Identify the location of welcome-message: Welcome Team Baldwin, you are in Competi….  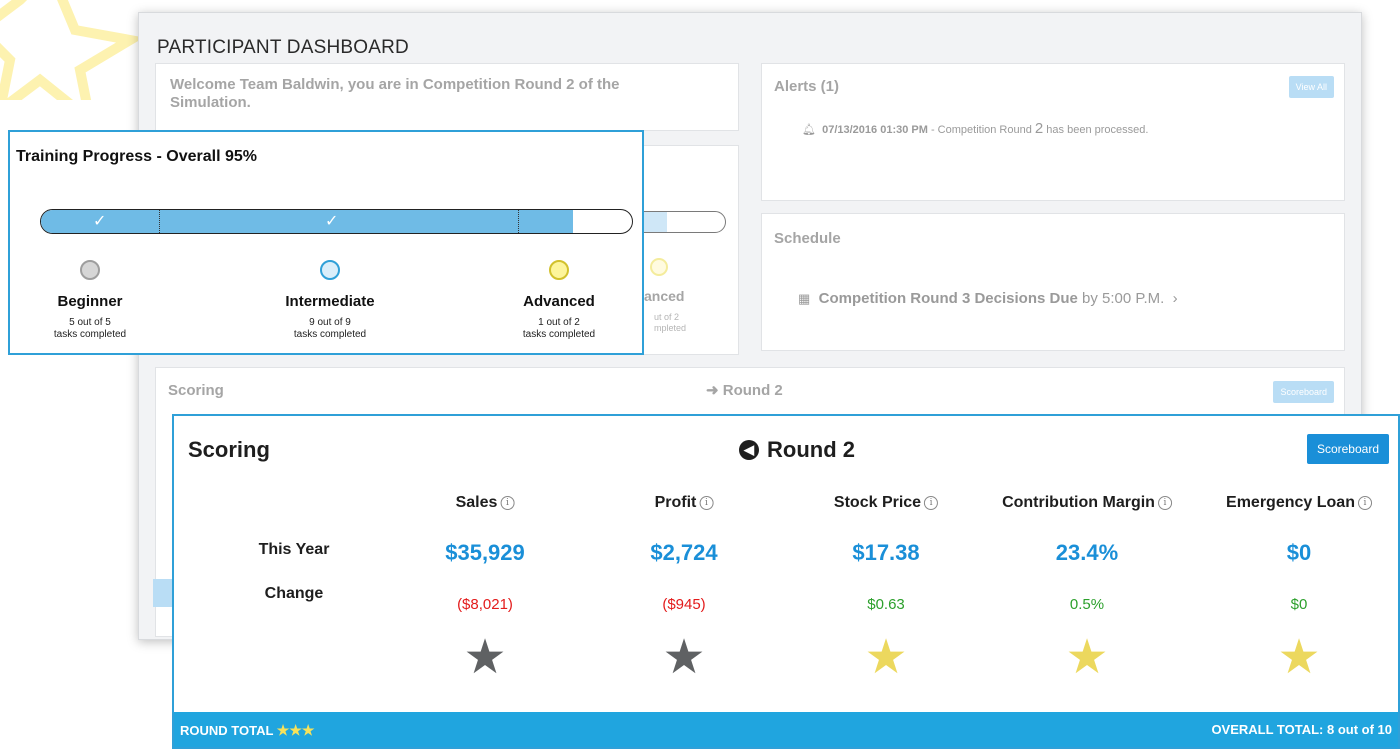
(395, 93).